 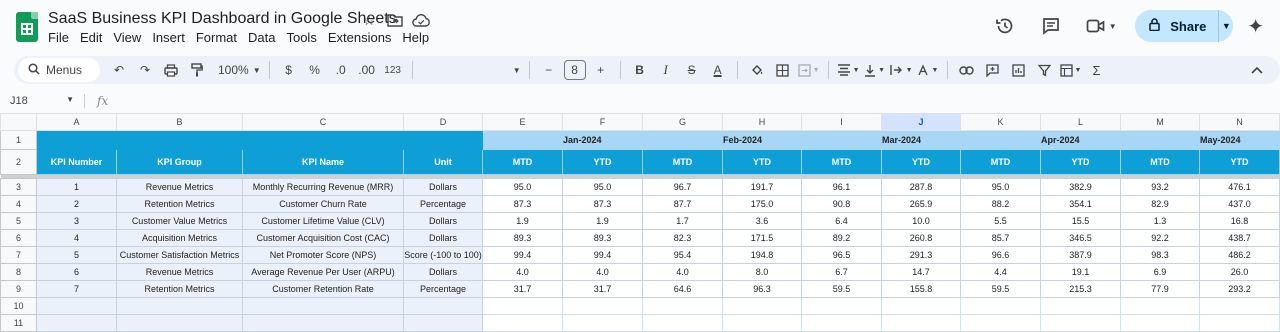 I want to click on value-cell: 8.0, so click(x=762, y=272).